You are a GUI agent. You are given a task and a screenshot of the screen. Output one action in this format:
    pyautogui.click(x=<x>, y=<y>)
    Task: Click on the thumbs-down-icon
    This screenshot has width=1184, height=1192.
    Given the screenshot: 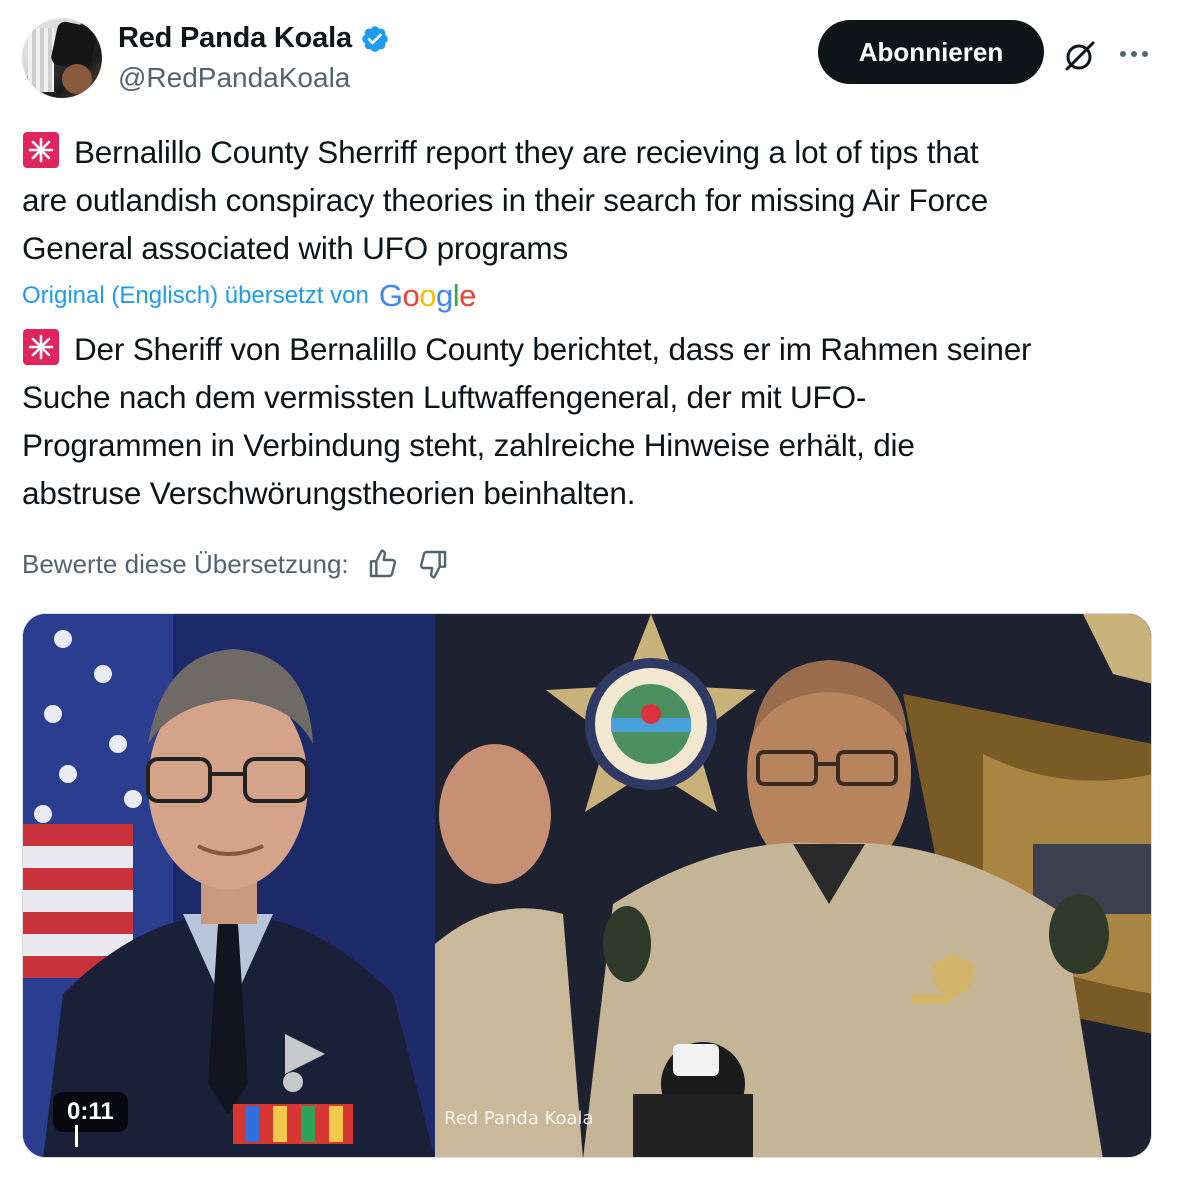 What is the action you would take?
    pyautogui.click(x=433, y=564)
    